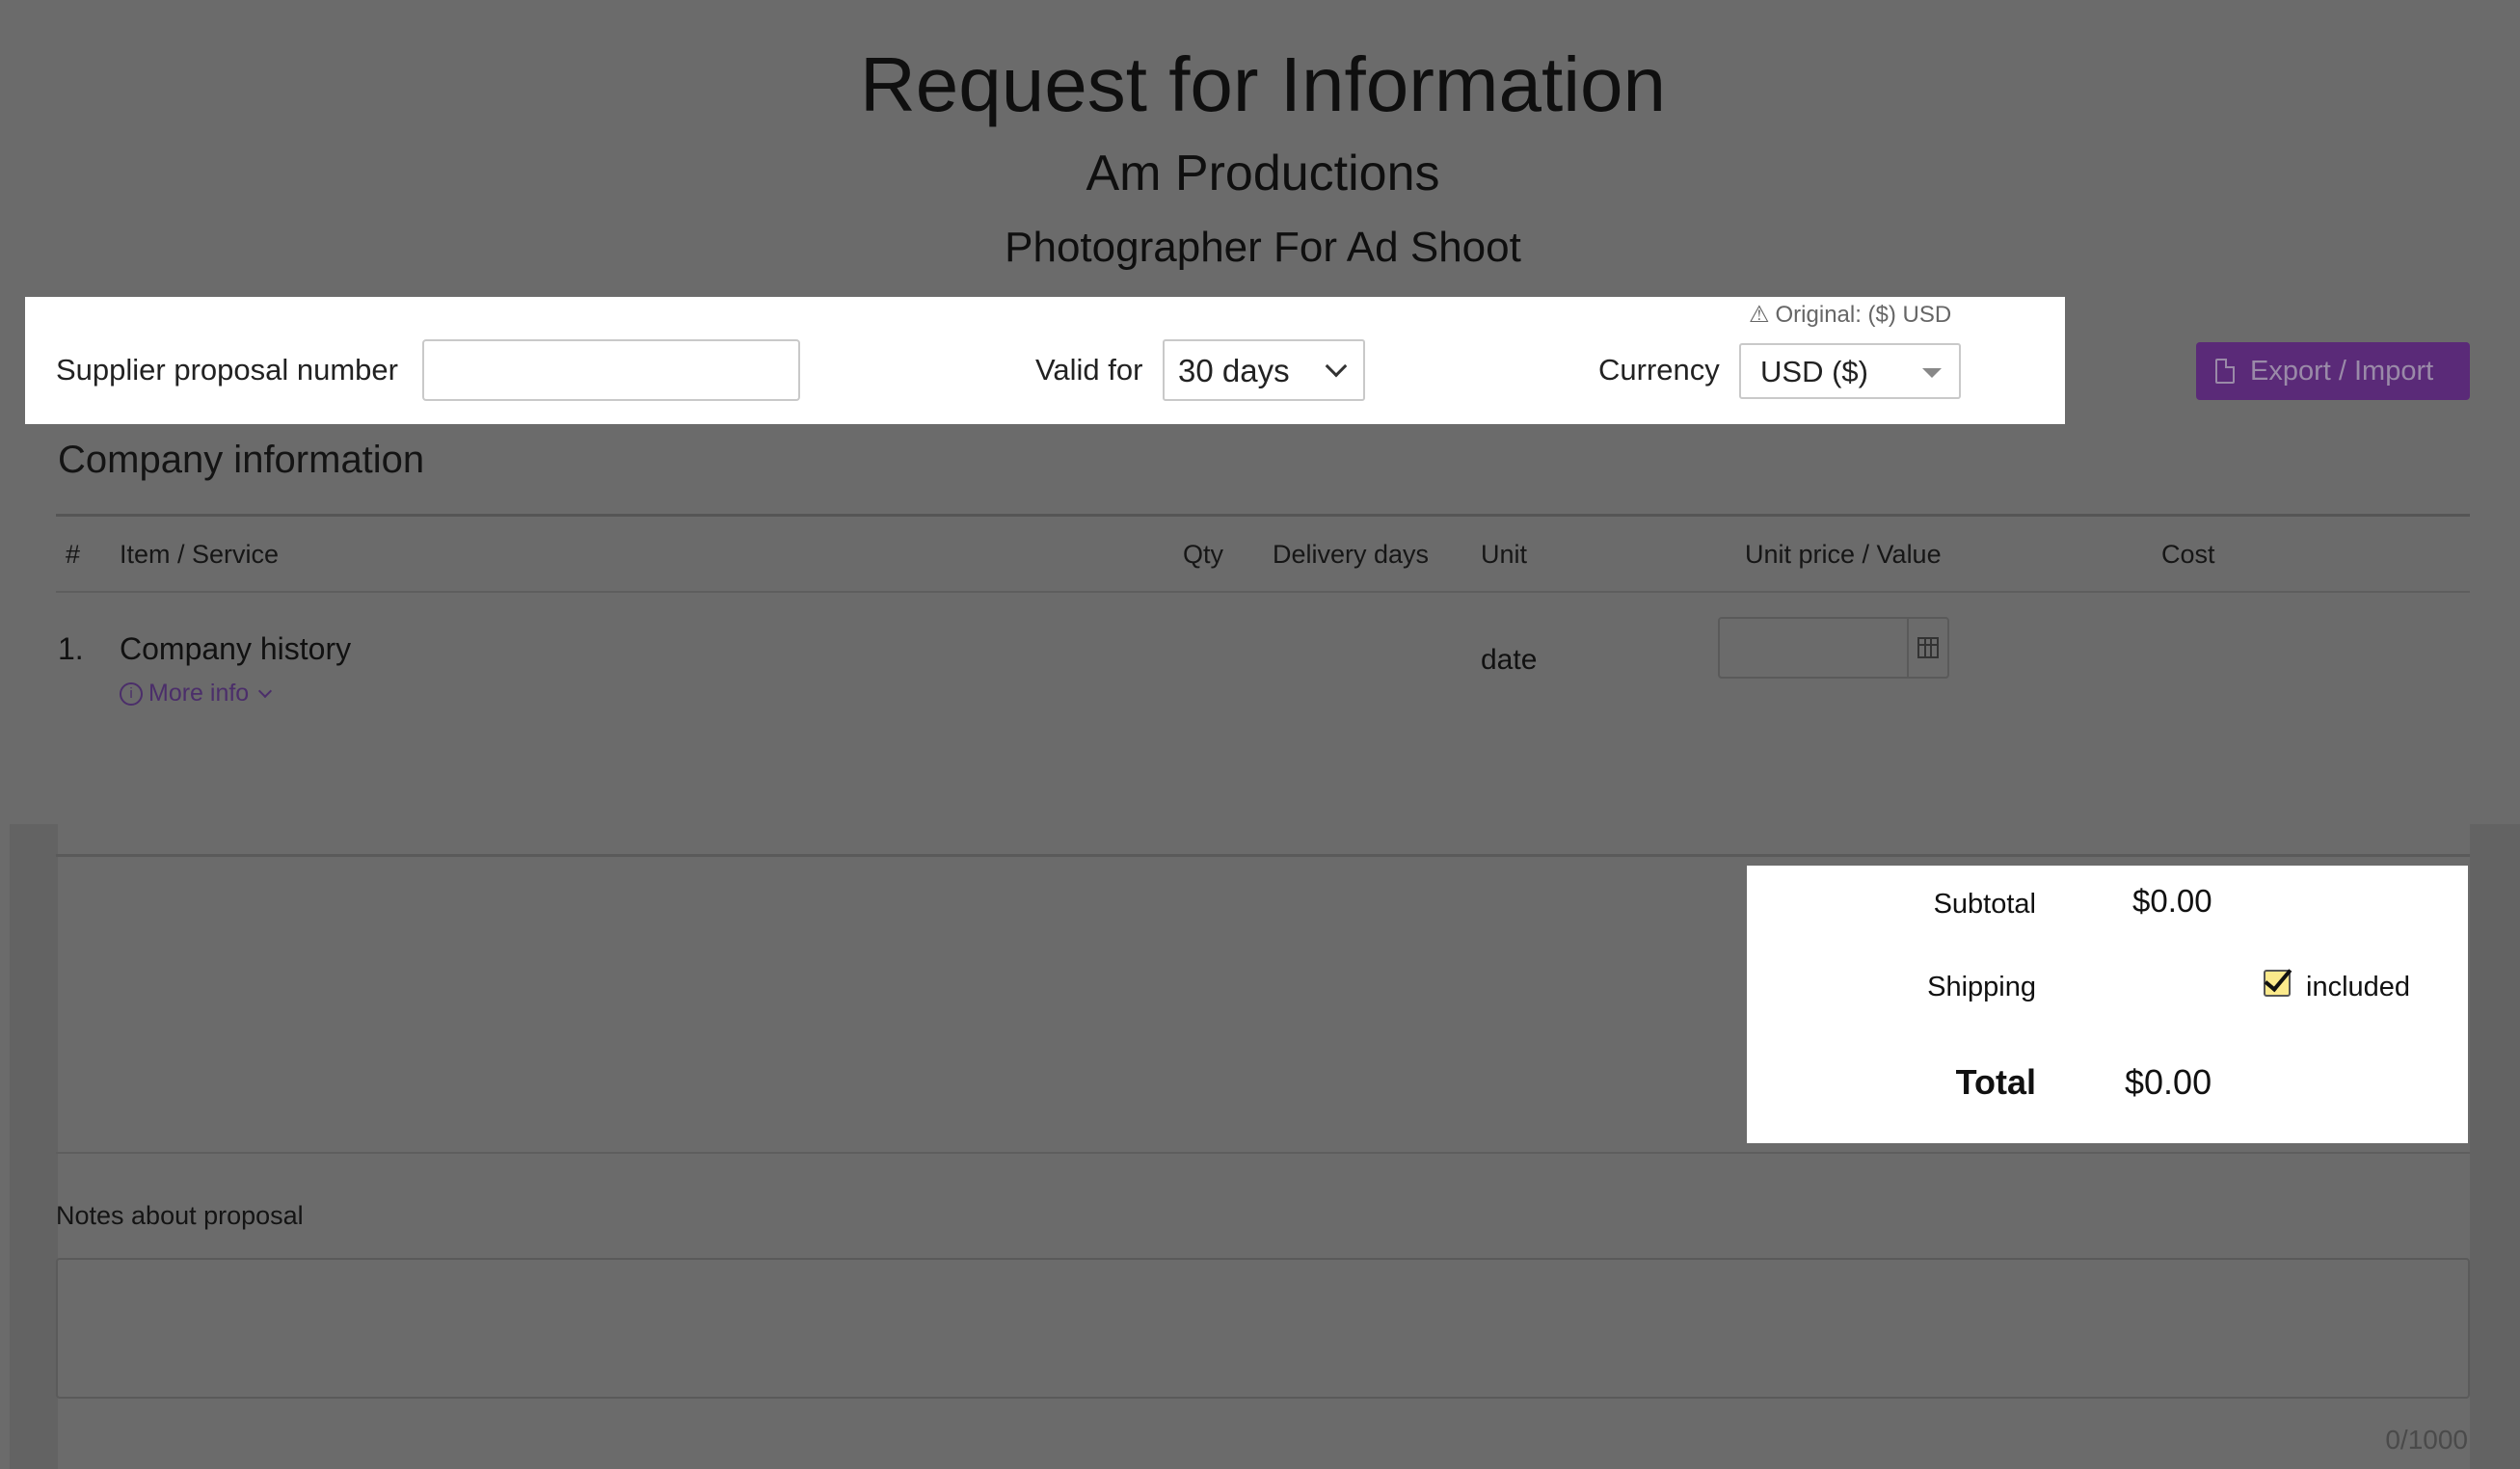  I want to click on calendar-button, so click(1927, 648).